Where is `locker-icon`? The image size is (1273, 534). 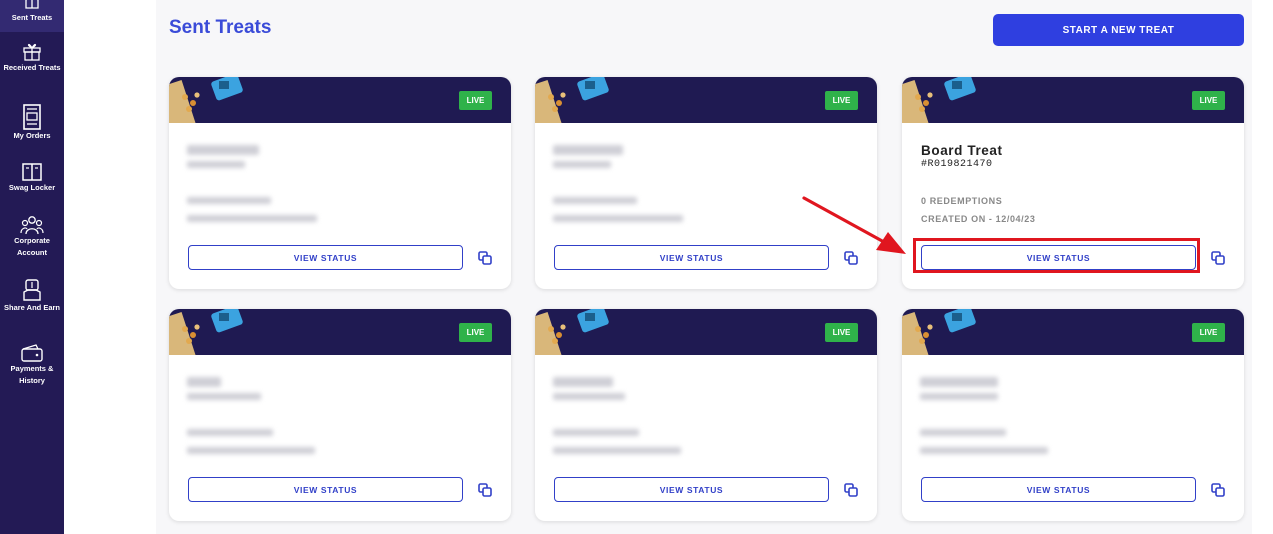 locker-icon is located at coordinates (32, 172).